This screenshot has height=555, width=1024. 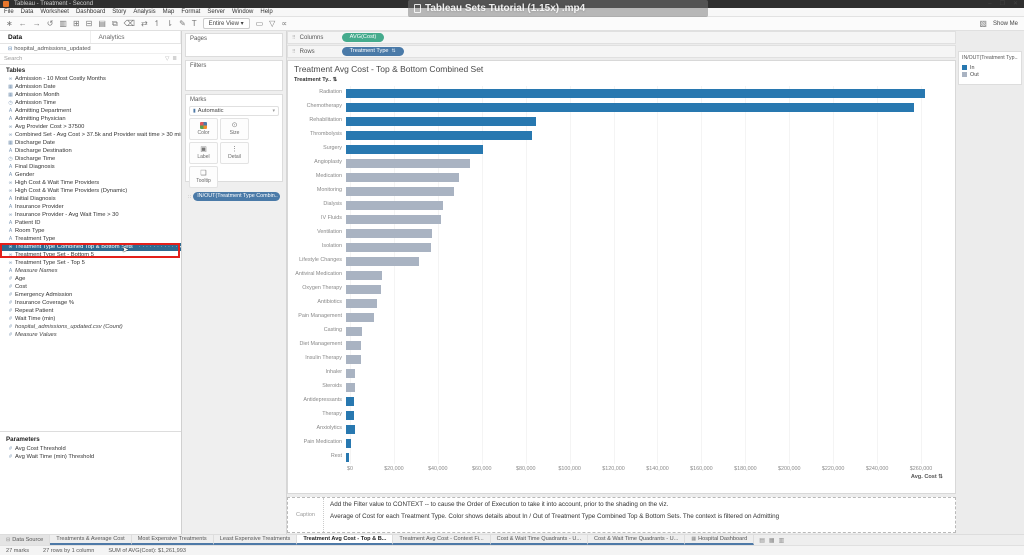 What do you see at coordinates (90, 271) in the screenshot?
I see `field-measure-names: A Measure Names` at bounding box center [90, 271].